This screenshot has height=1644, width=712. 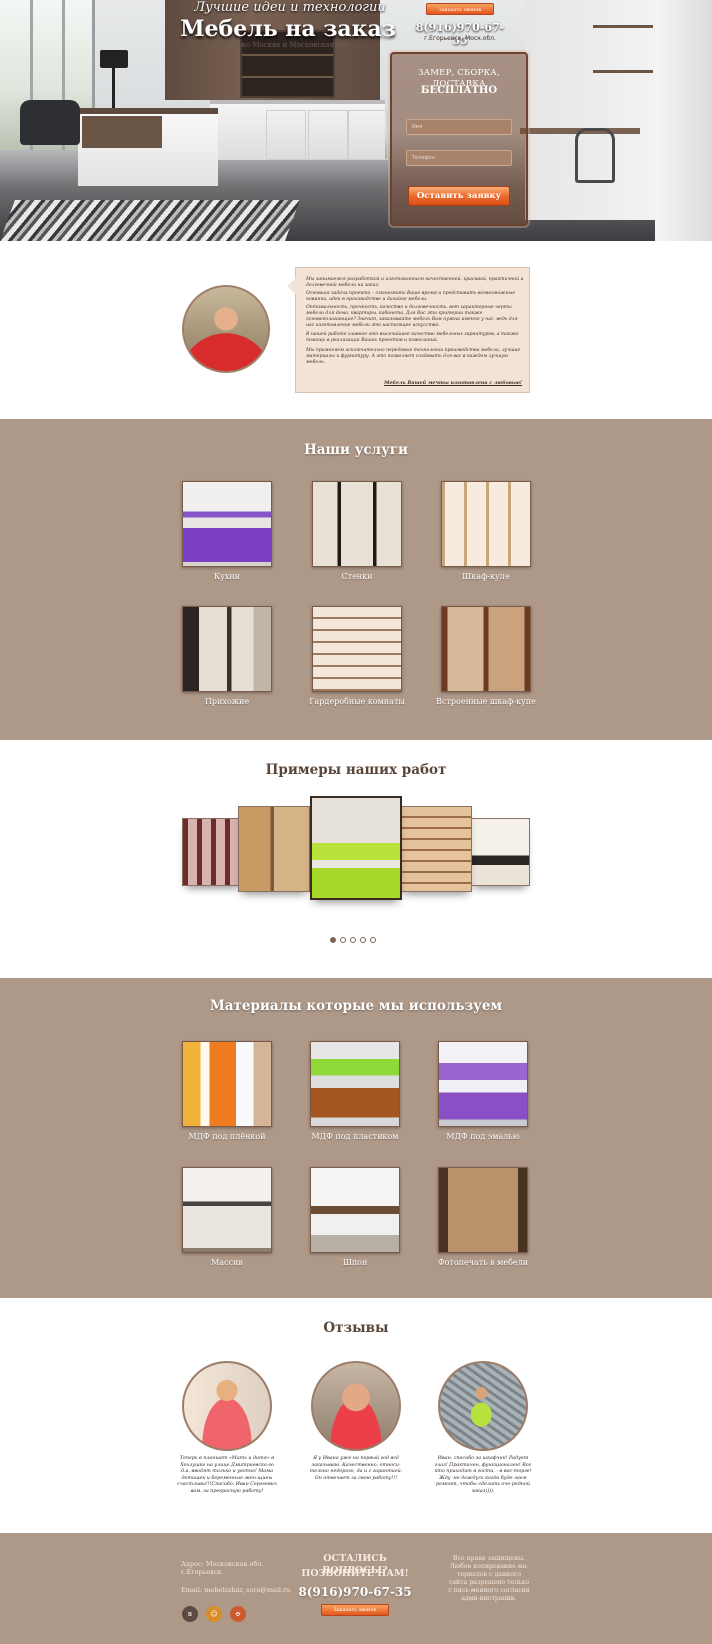 I want to click on material-label: МДФ под пластиком, so click(x=355, y=1136).